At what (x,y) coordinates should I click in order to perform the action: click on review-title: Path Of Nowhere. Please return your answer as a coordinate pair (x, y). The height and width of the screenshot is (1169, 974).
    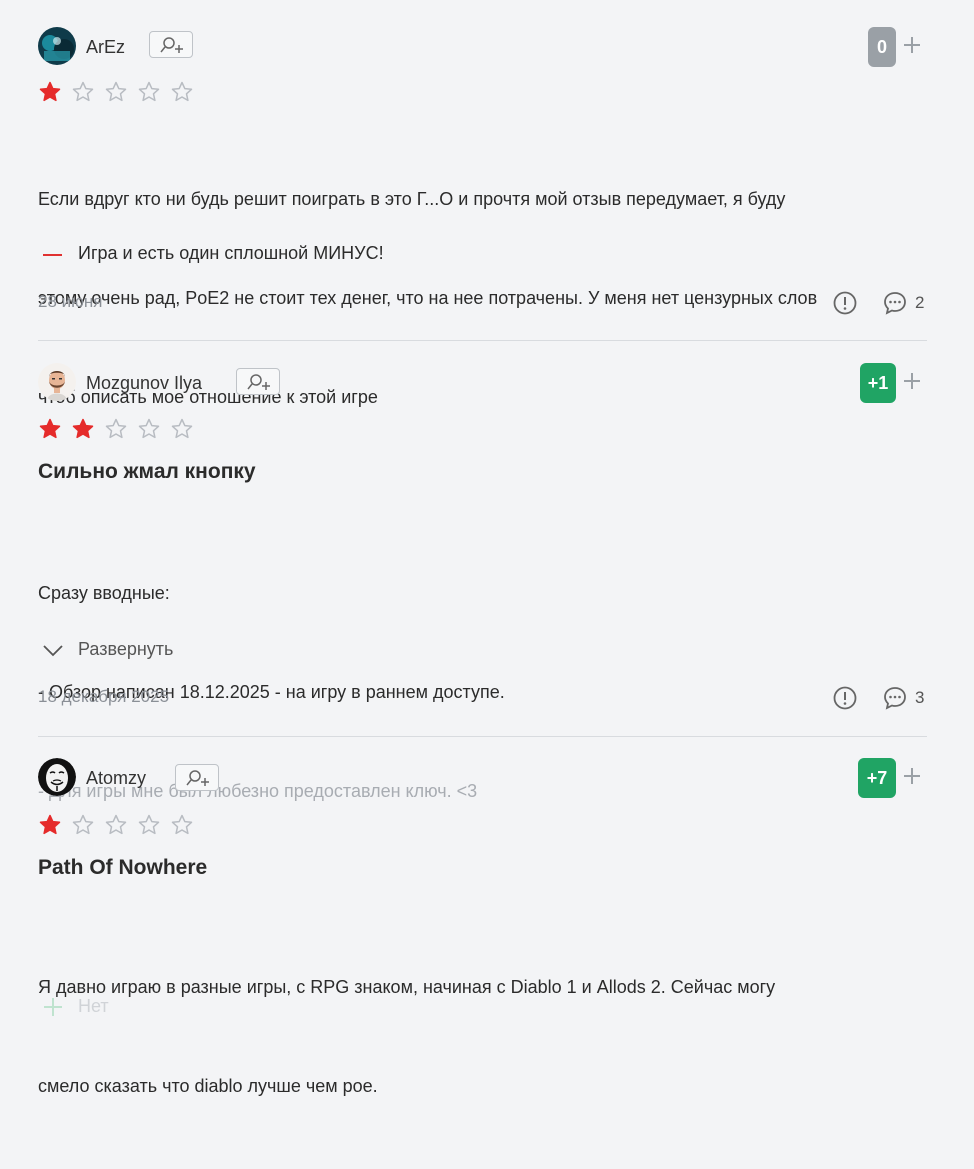
    Looking at the image, I should click on (123, 867).